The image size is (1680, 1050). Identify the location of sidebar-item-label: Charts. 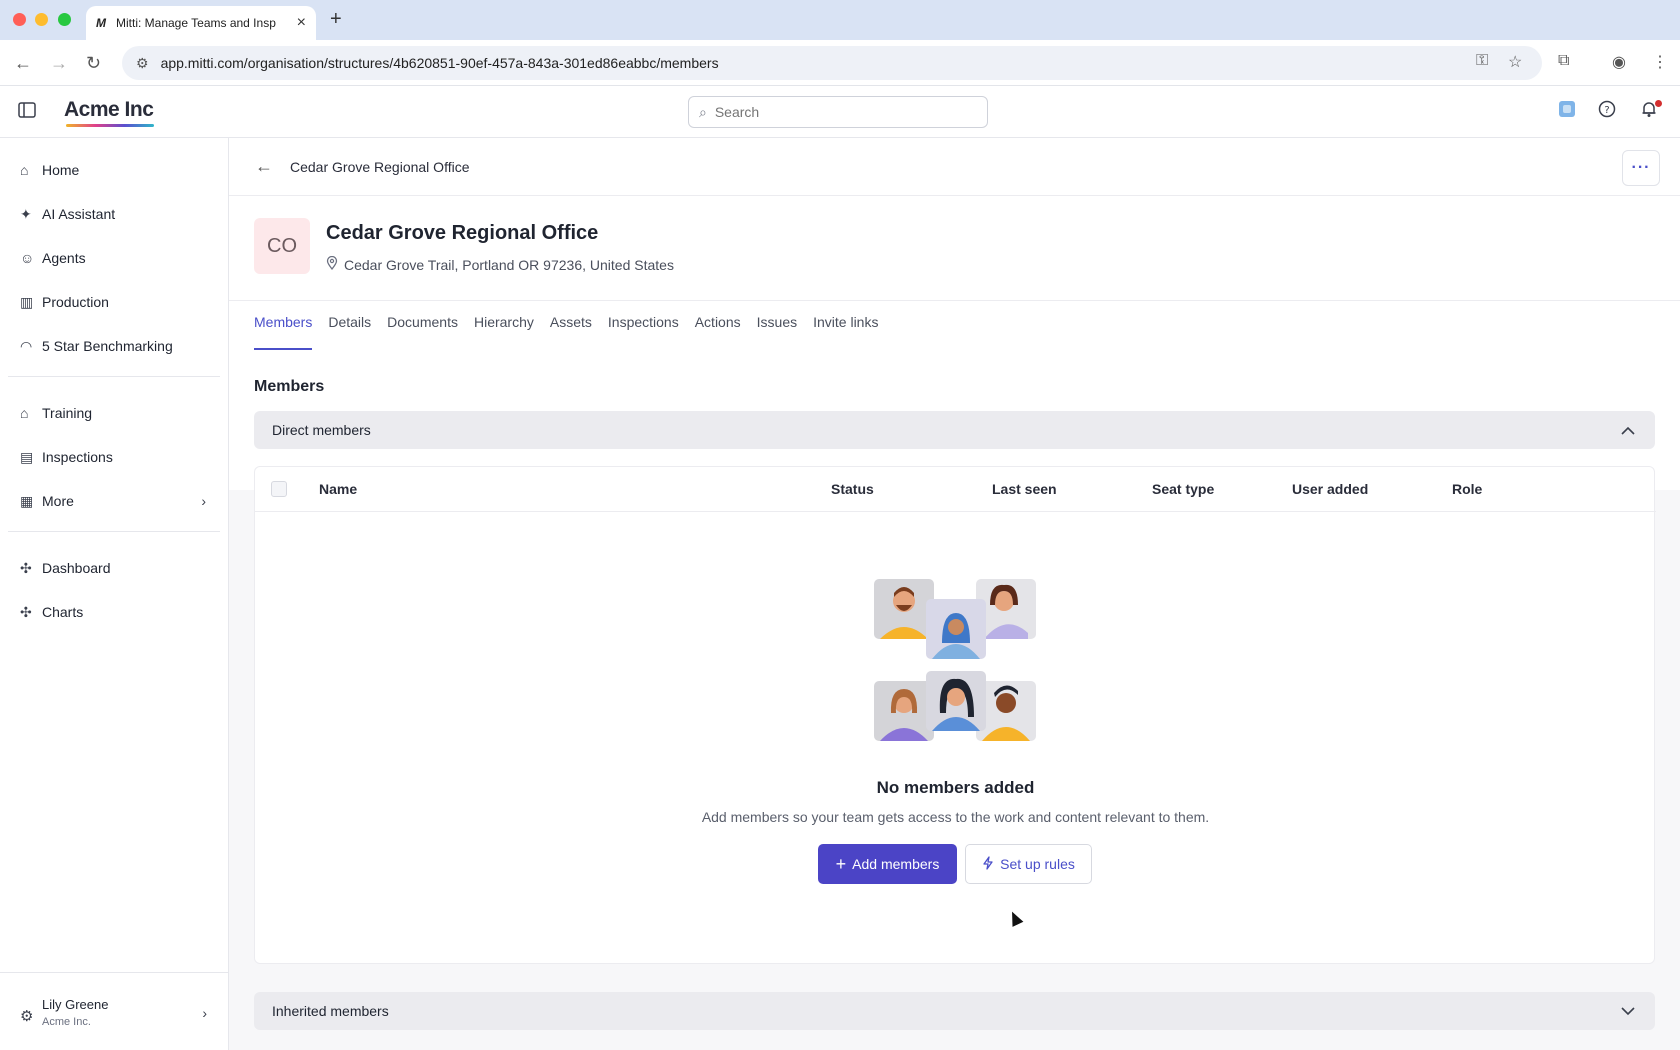
(63, 612).